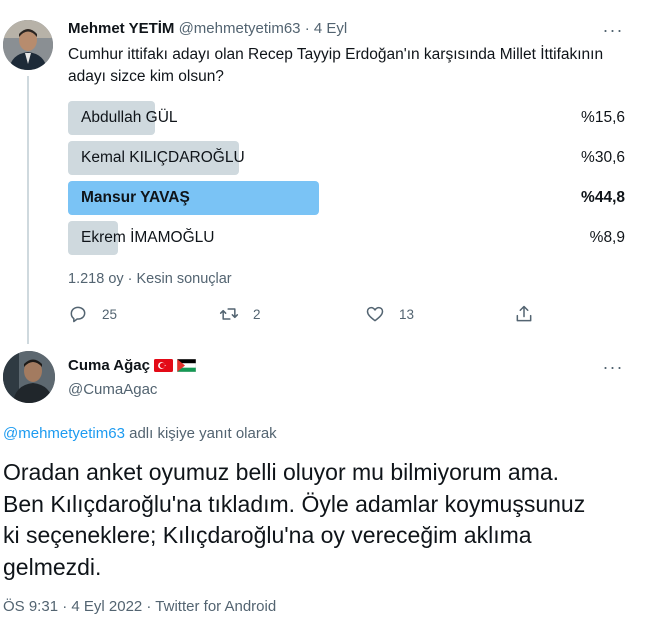 Image resolution: width=661 pixels, height=627 pixels. What do you see at coordinates (375, 314) in the screenshot?
I see `like-icon` at bounding box center [375, 314].